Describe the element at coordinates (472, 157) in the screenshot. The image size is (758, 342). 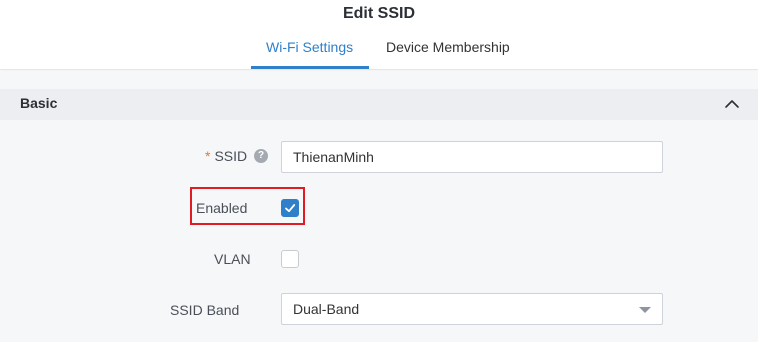
I see `ssid-input: ThienanMinh` at that location.